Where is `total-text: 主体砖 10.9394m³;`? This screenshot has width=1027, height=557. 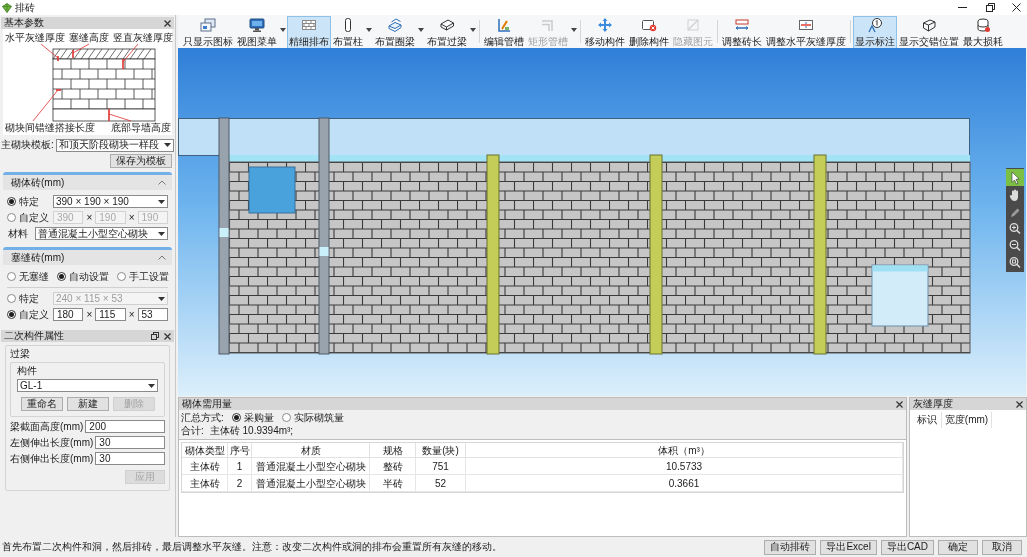 total-text: 主体砖 10.9394m³; is located at coordinates (251, 431).